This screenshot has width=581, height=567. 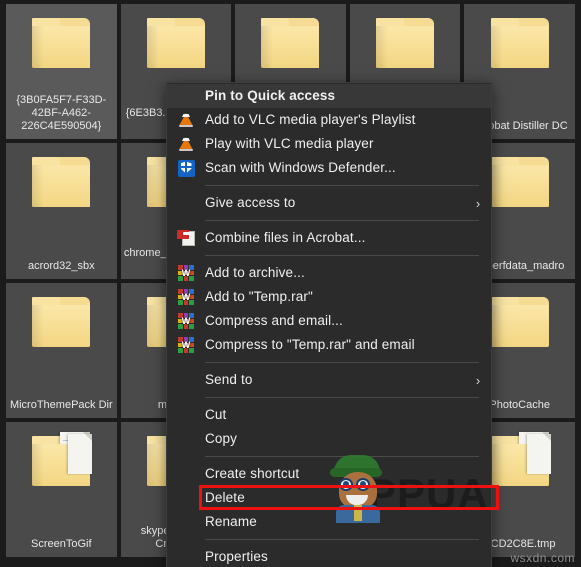 I want to click on menu-item: Give access to ›, so click(x=329, y=203).